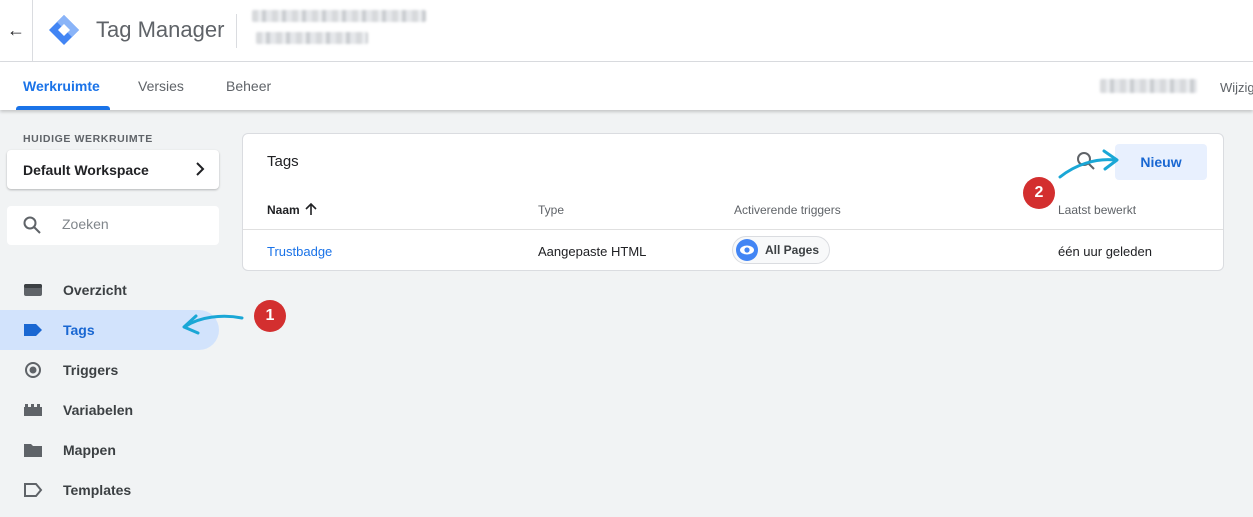 The height and width of the screenshot is (517, 1253). I want to click on search-input, so click(137, 224).